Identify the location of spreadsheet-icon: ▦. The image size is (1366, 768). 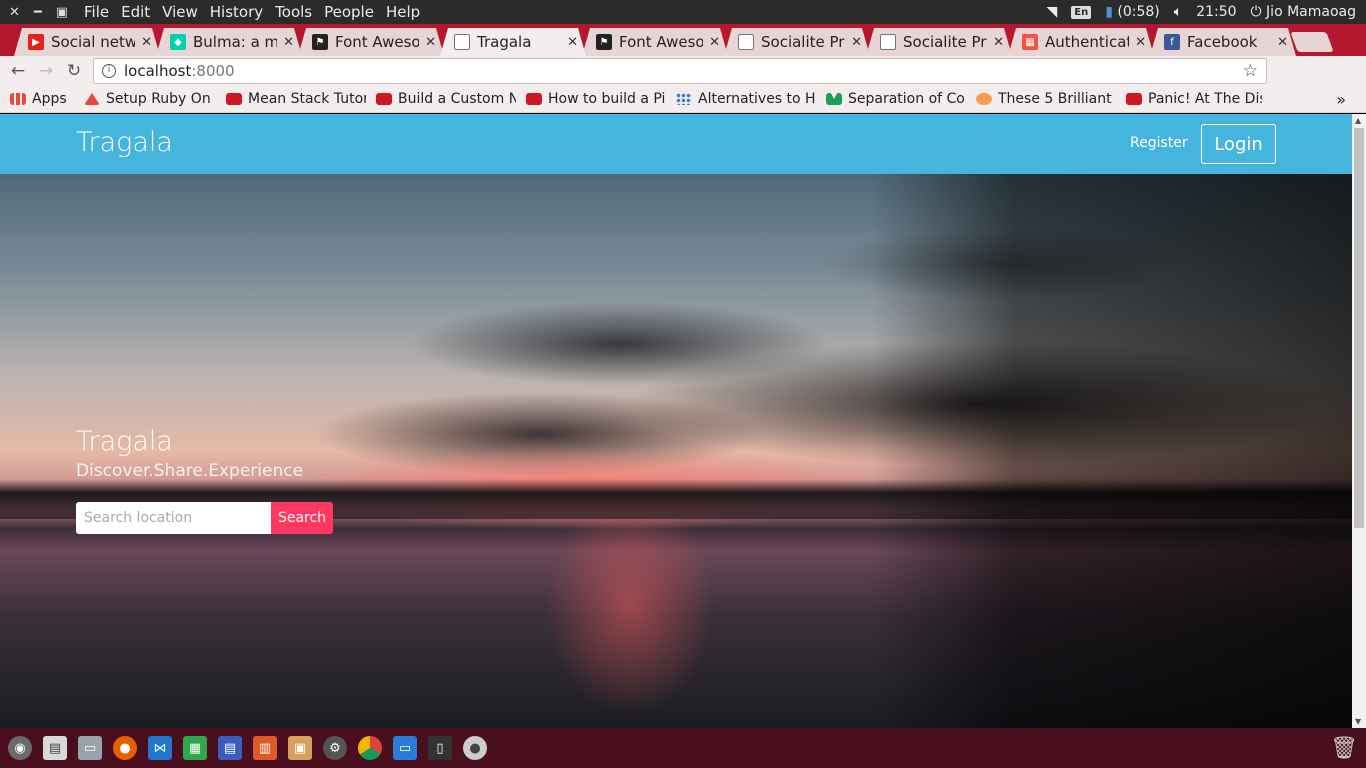
(195, 748).